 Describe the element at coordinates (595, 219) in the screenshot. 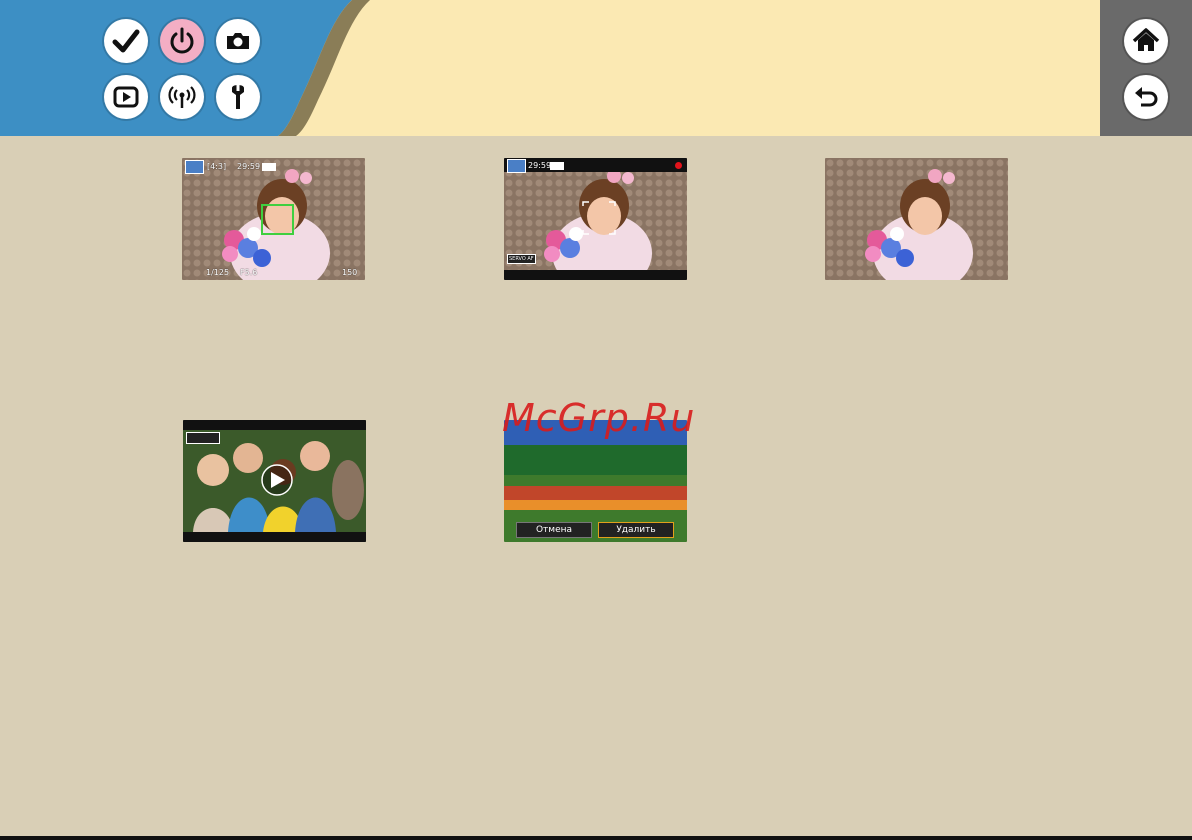

I see `movie-screen: 29:59 SERVO AF` at that location.